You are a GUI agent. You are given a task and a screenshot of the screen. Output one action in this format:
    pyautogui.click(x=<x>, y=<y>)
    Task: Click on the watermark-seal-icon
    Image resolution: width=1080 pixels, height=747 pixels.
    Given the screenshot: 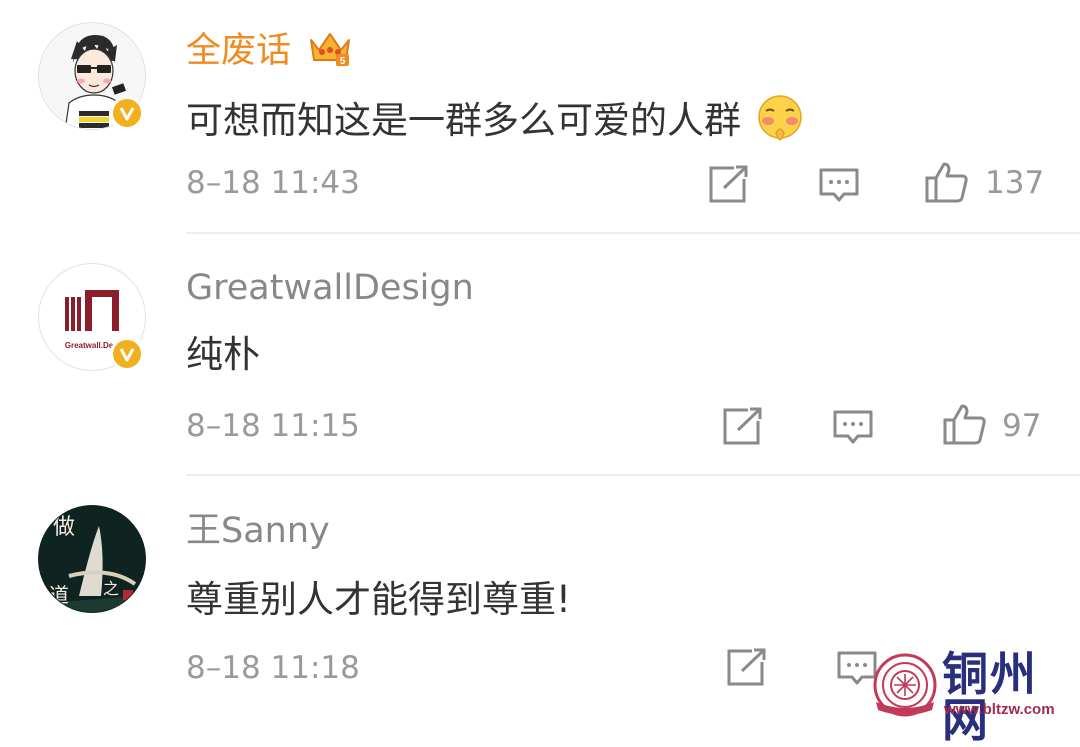 What is the action you would take?
    pyautogui.click(x=905, y=685)
    